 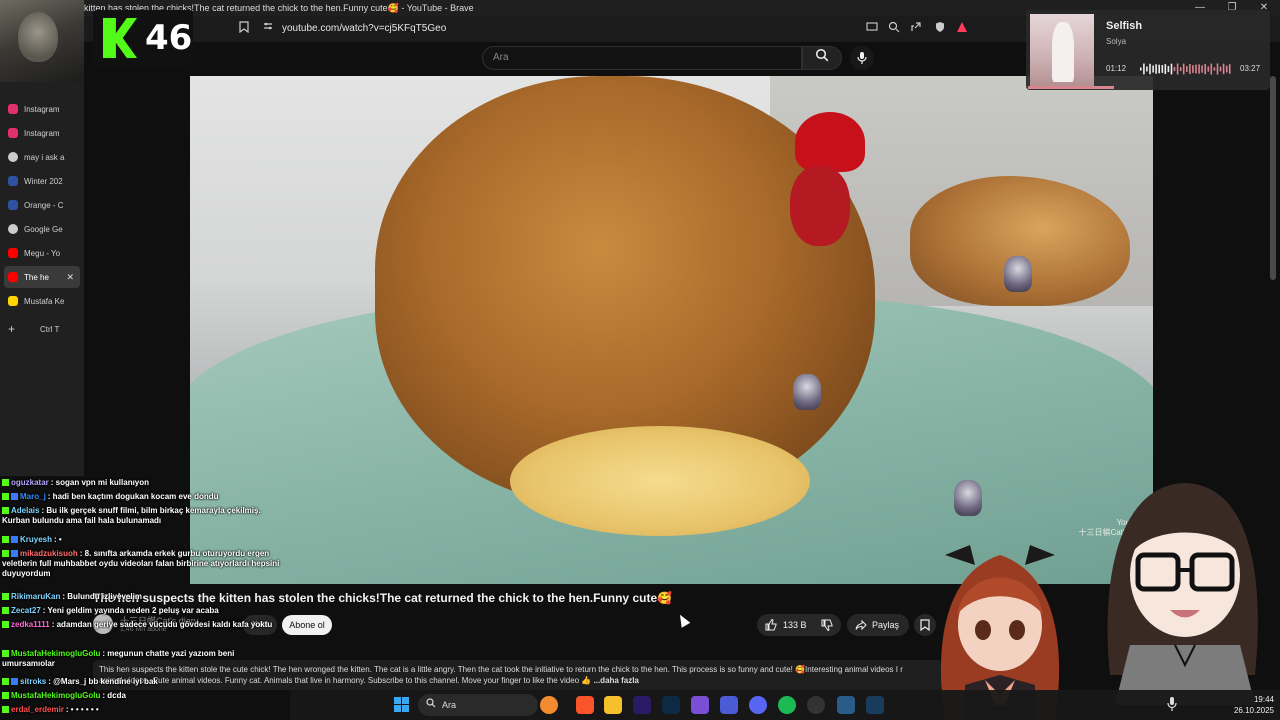 I want to click on microphone-icon, so click(x=862, y=58).